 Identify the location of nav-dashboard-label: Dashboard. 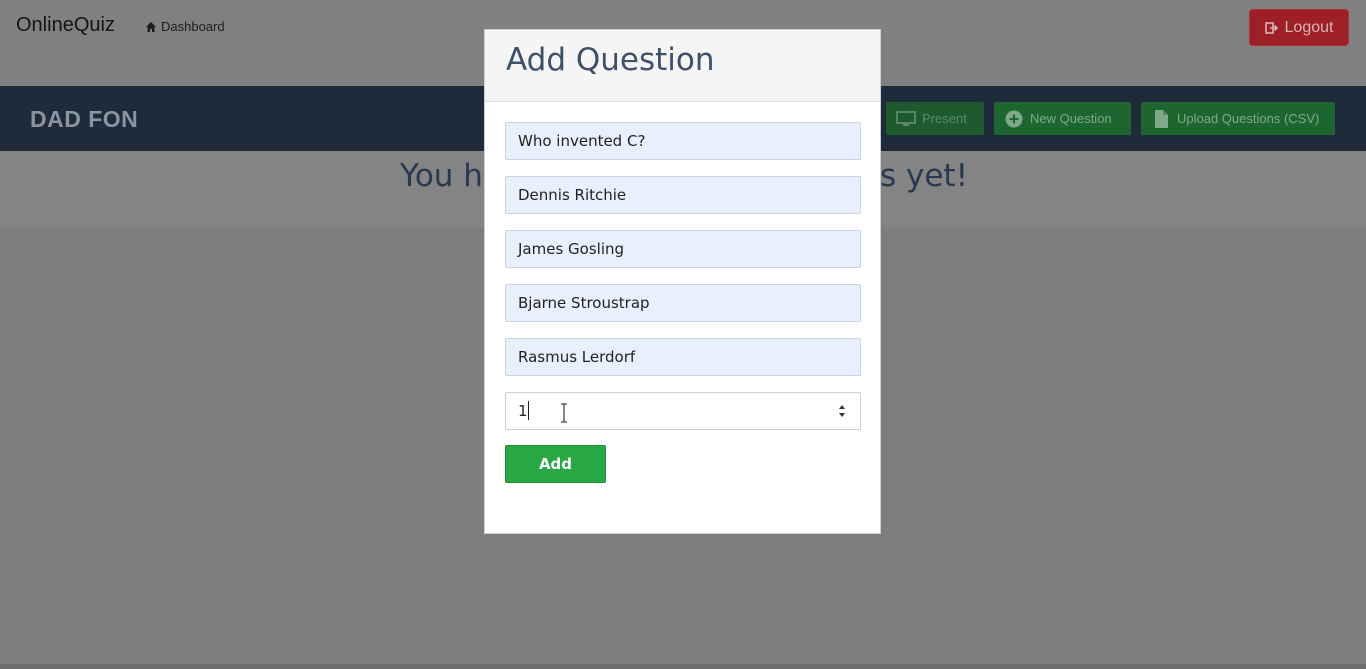
(193, 26).